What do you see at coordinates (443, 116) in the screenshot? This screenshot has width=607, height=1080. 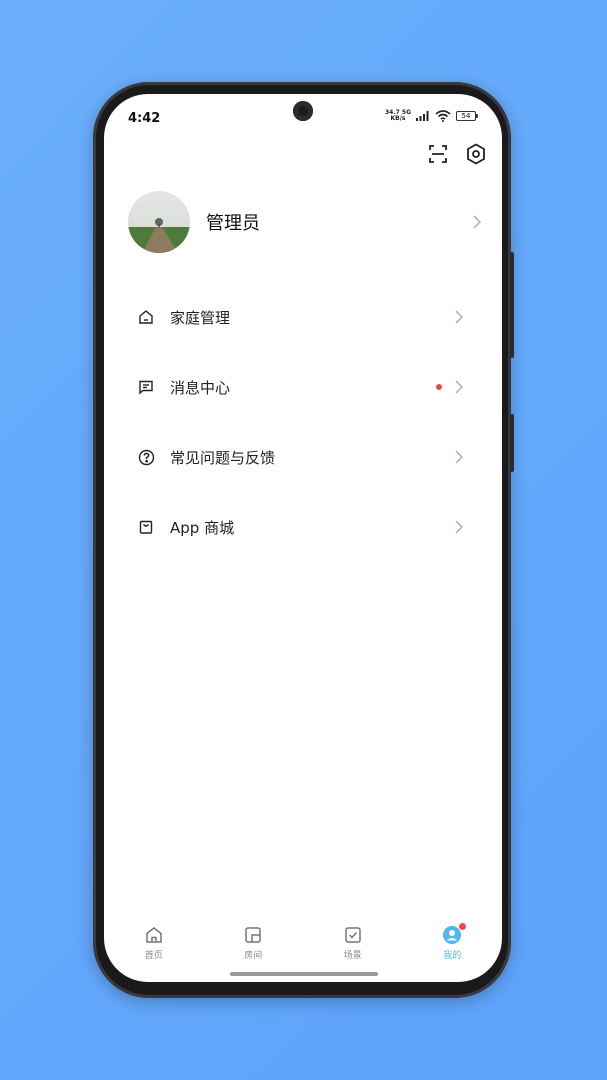 I see `wifi-icon` at bounding box center [443, 116].